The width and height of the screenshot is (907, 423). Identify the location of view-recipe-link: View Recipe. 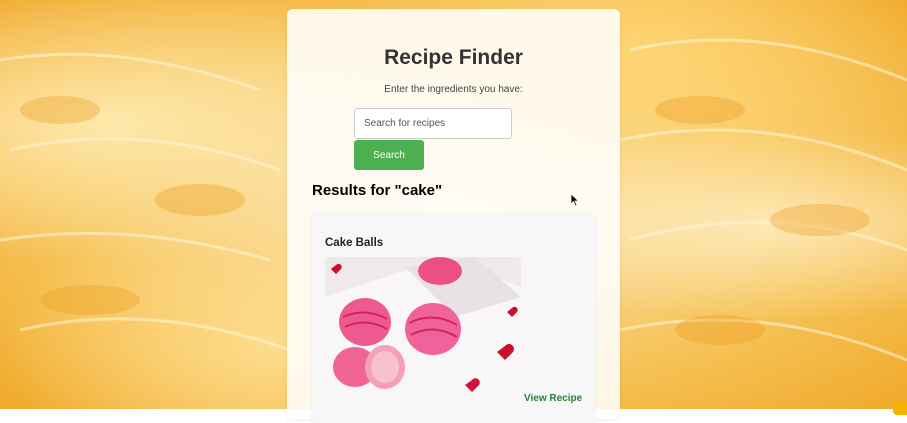
(553, 398).